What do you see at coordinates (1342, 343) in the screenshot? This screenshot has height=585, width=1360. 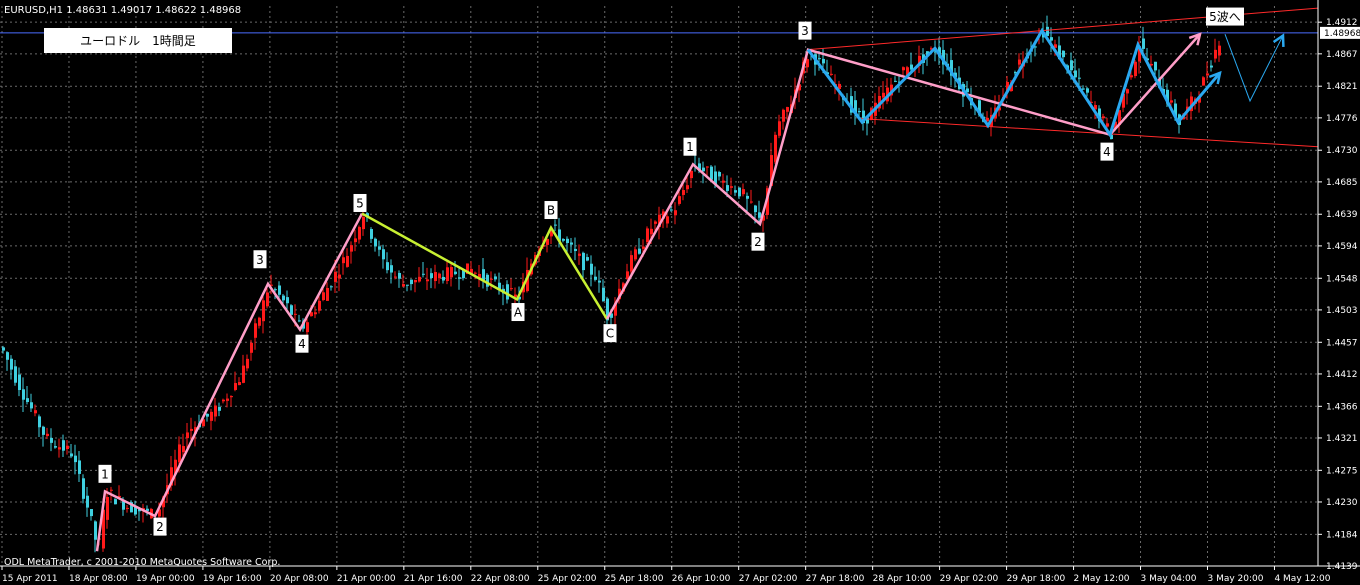 I see `y-tick-label: 1.4457` at bounding box center [1342, 343].